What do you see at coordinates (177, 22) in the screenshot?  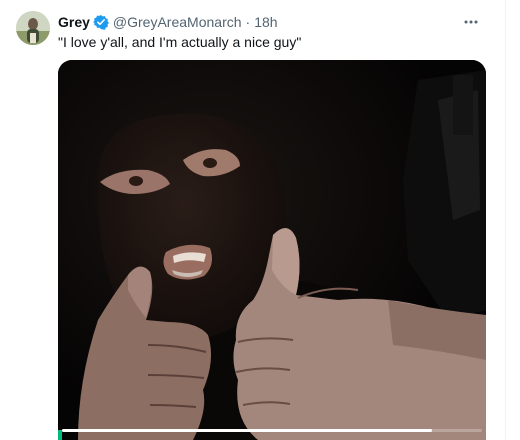 I see `author-handle: @GreyAreaMonarch` at bounding box center [177, 22].